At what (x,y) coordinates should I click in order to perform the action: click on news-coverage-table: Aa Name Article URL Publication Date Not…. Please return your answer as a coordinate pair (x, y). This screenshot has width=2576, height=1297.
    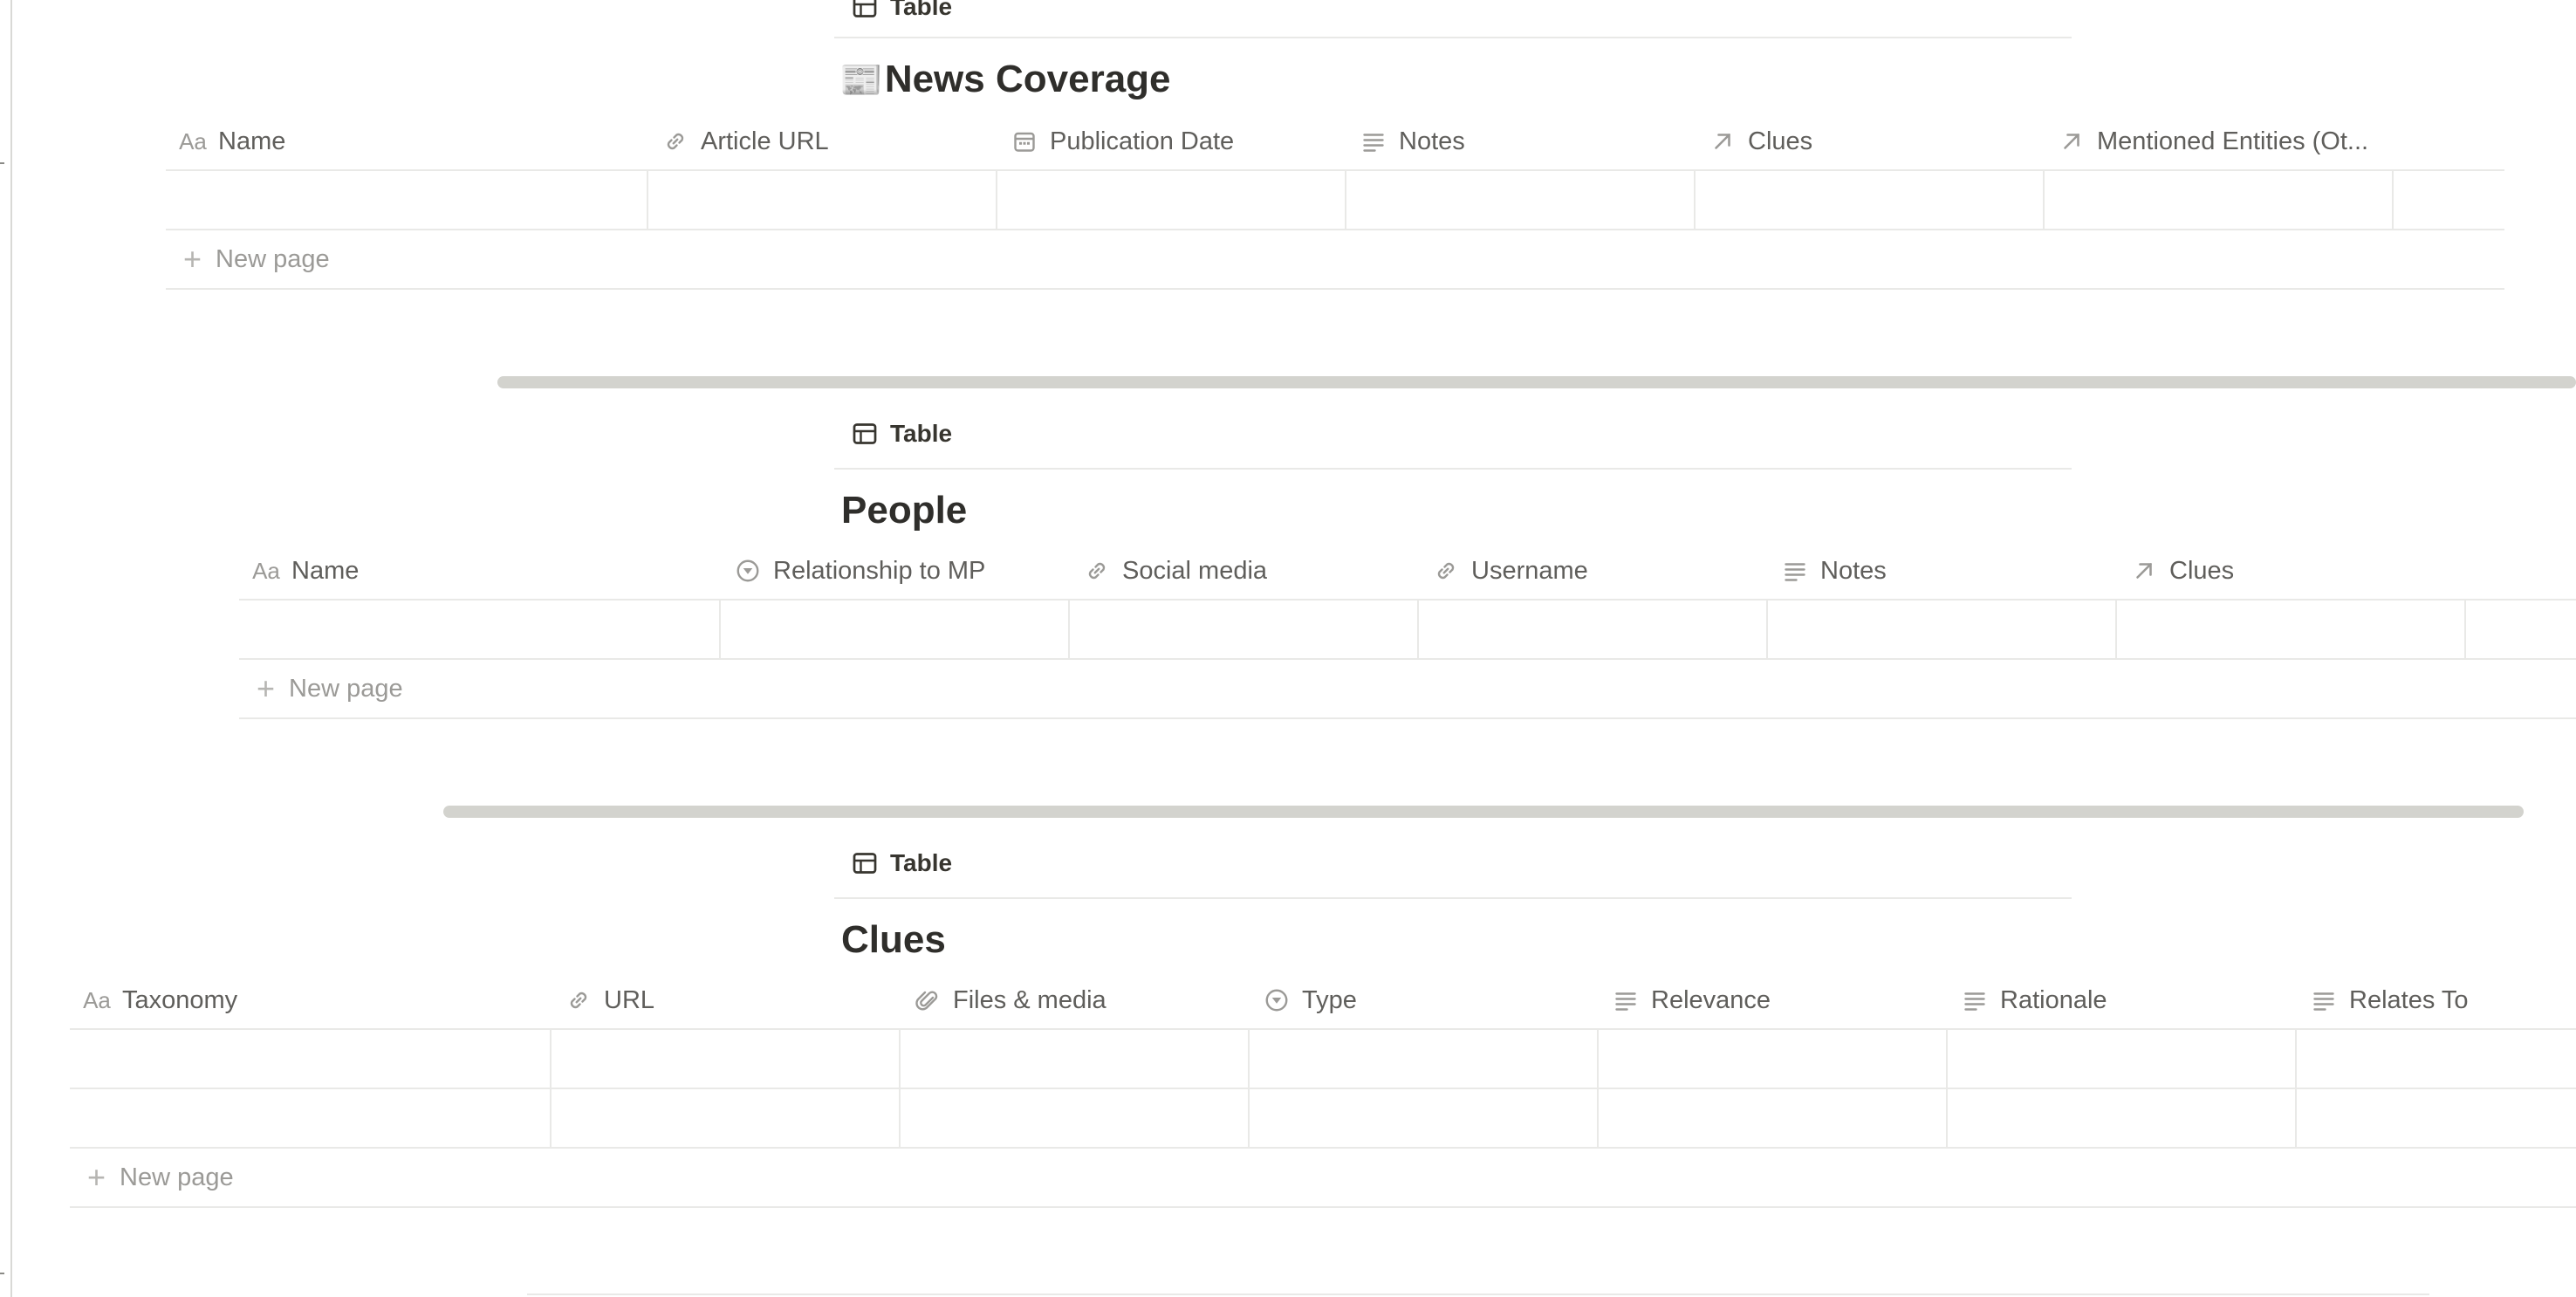
    Looking at the image, I should click on (1335, 202).